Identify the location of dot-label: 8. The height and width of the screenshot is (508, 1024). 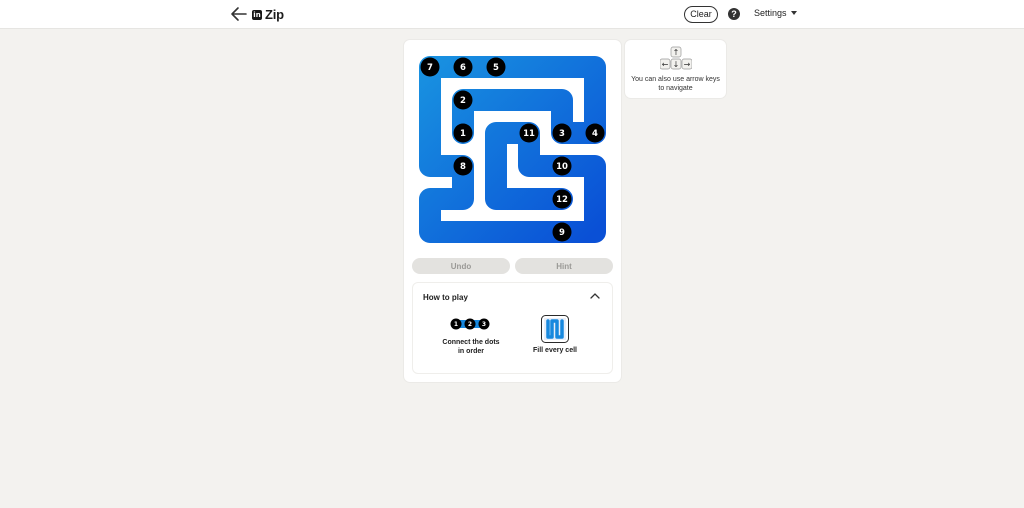
(463, 167).